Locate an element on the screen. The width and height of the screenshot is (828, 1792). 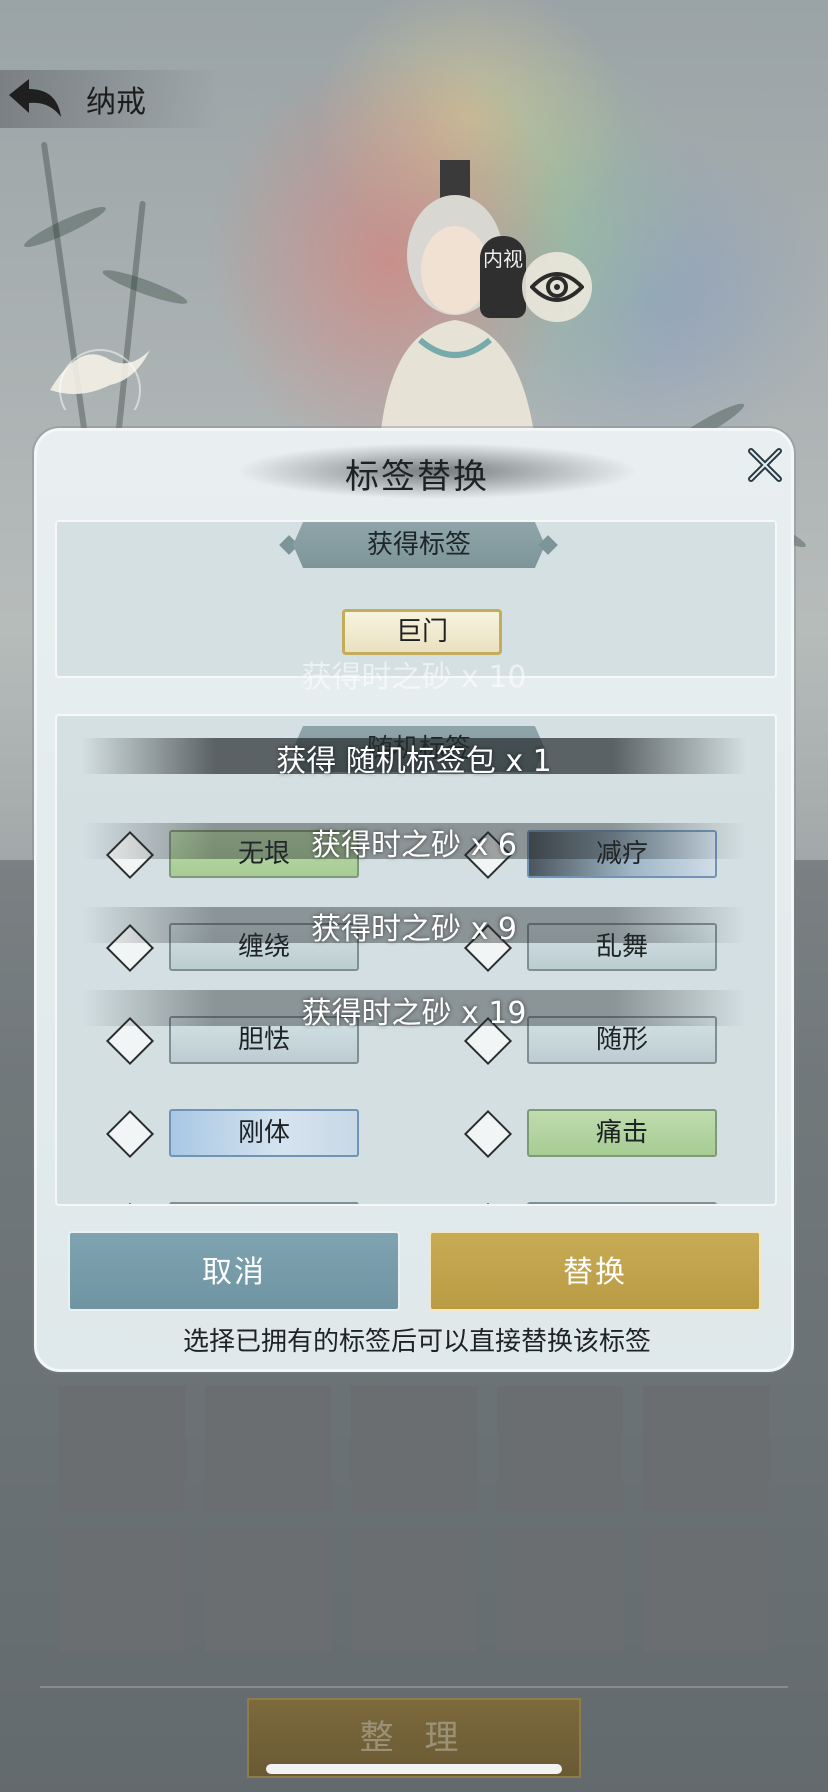
tag-chip: 刚体 is located at coordinates (264, 1133).